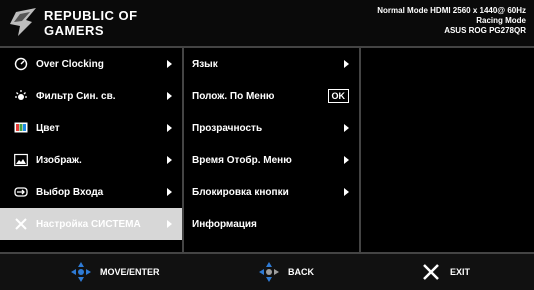 The height and width of the screenshot is (290, 534). I want to click on submenu-item-menu-position: Полож. По Меню OK, so click(271, 96).